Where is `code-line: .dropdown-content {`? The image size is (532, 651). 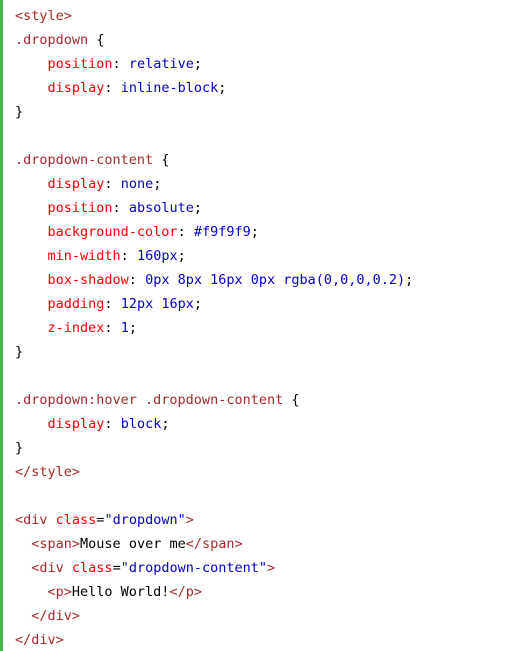 code-line: .dropdown-content { is located at coordinates (273, 160).